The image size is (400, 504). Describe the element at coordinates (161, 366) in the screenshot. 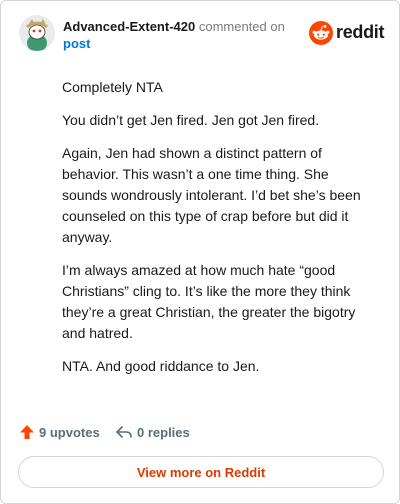

I see `comment-paragraph: NTA. And good riddance to Jen.` at that location.